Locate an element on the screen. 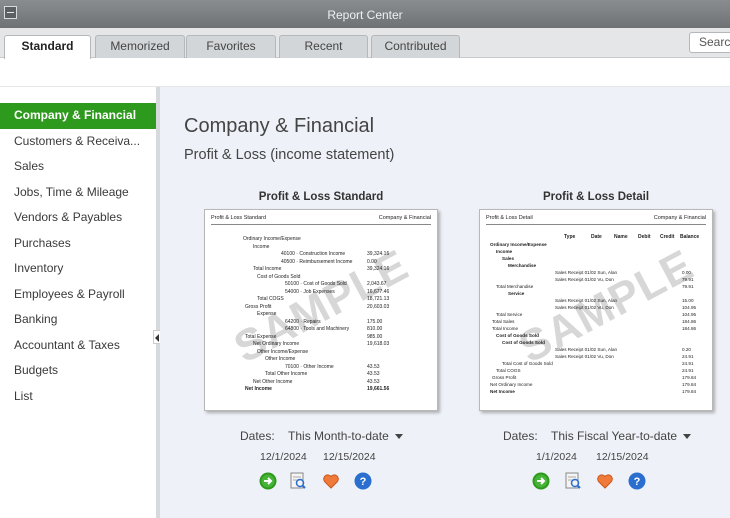  dates-label: Dates: is located at coordinates (257, 436).